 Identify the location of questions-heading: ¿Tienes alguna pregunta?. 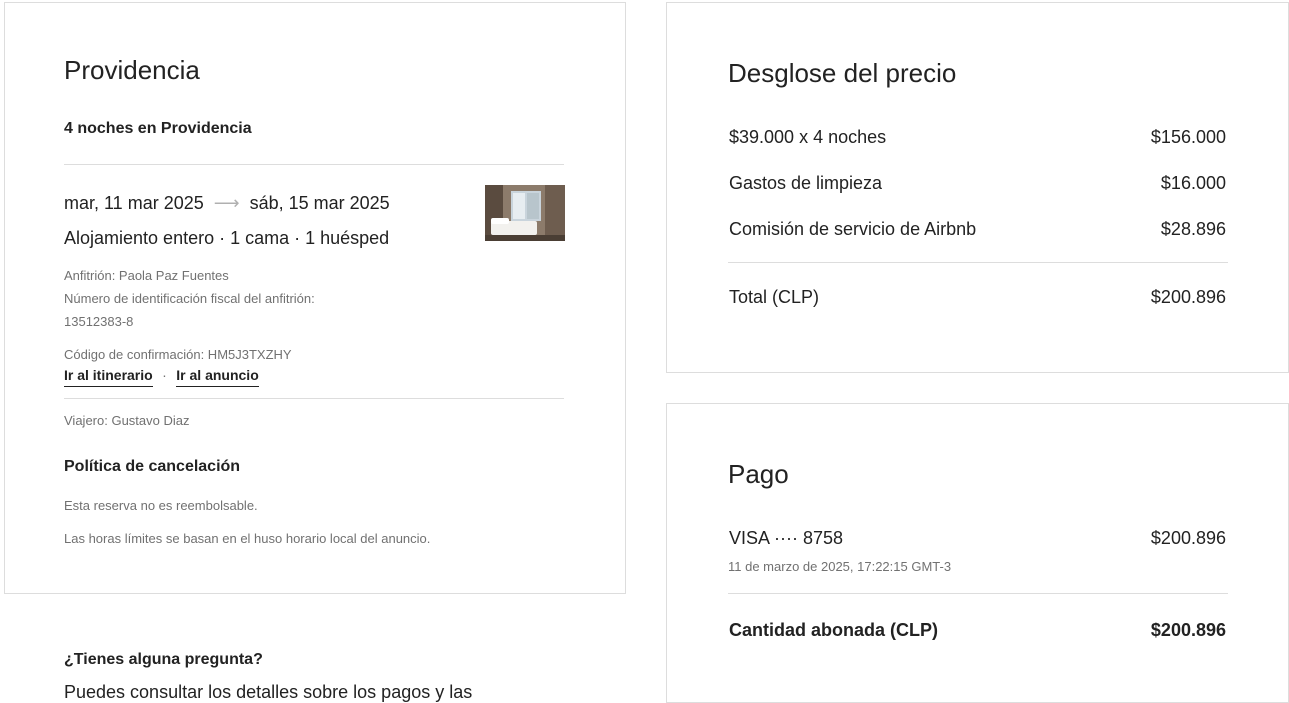
(163, 659).